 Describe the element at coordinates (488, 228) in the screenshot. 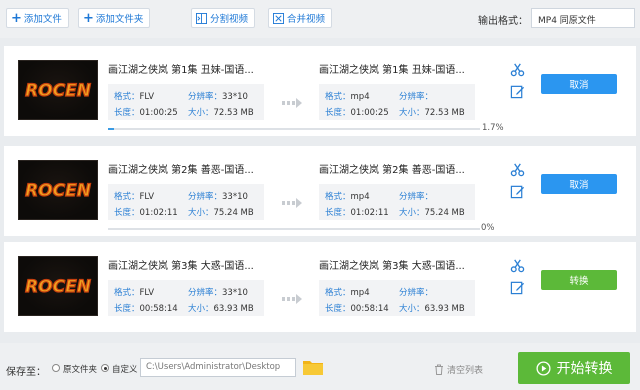

I see `progress-percent: 0%` at that location.